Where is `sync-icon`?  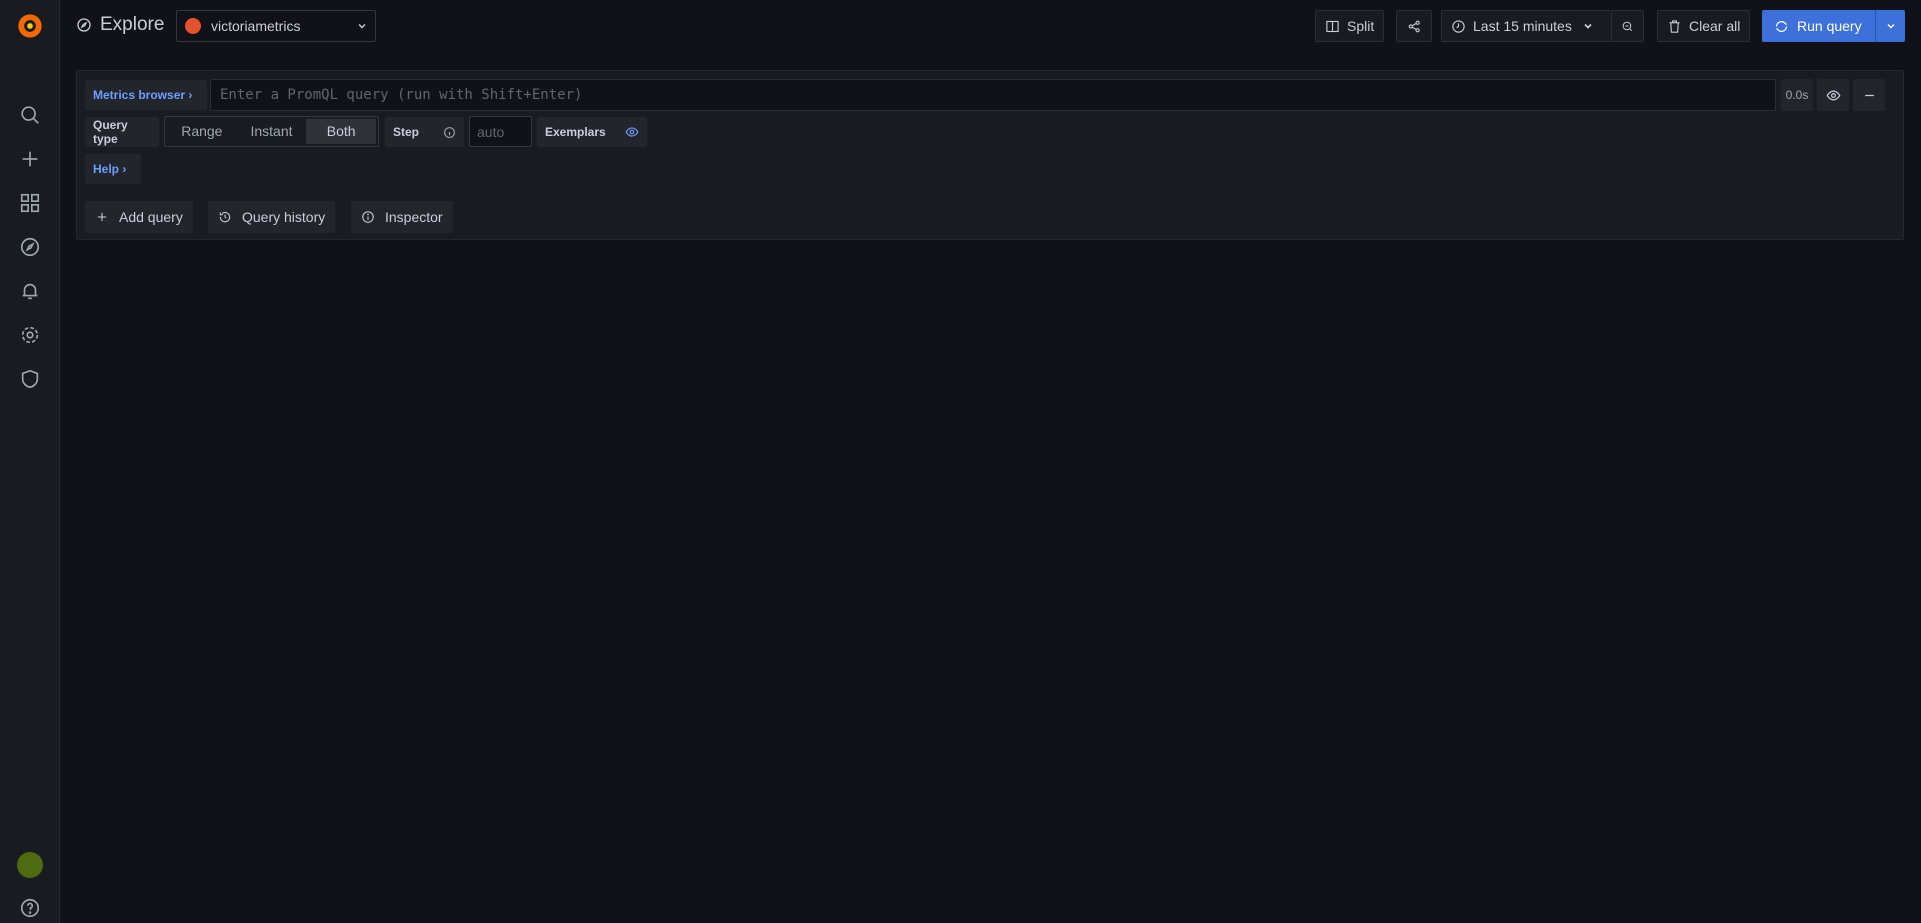 sync-icon is located at coordinates (1781, 26).